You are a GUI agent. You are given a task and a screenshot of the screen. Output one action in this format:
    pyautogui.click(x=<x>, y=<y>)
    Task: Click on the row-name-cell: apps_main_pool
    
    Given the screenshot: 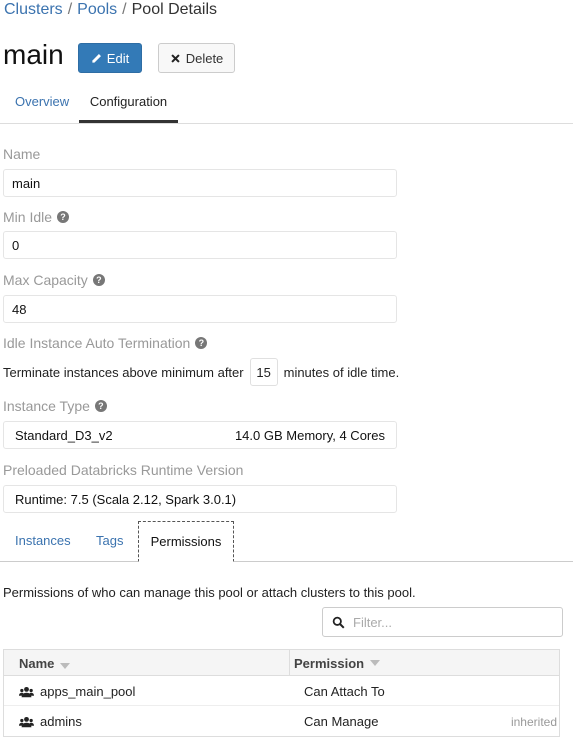 What is the action you would take?
    pyautogui.click(x=77, y=691)
    